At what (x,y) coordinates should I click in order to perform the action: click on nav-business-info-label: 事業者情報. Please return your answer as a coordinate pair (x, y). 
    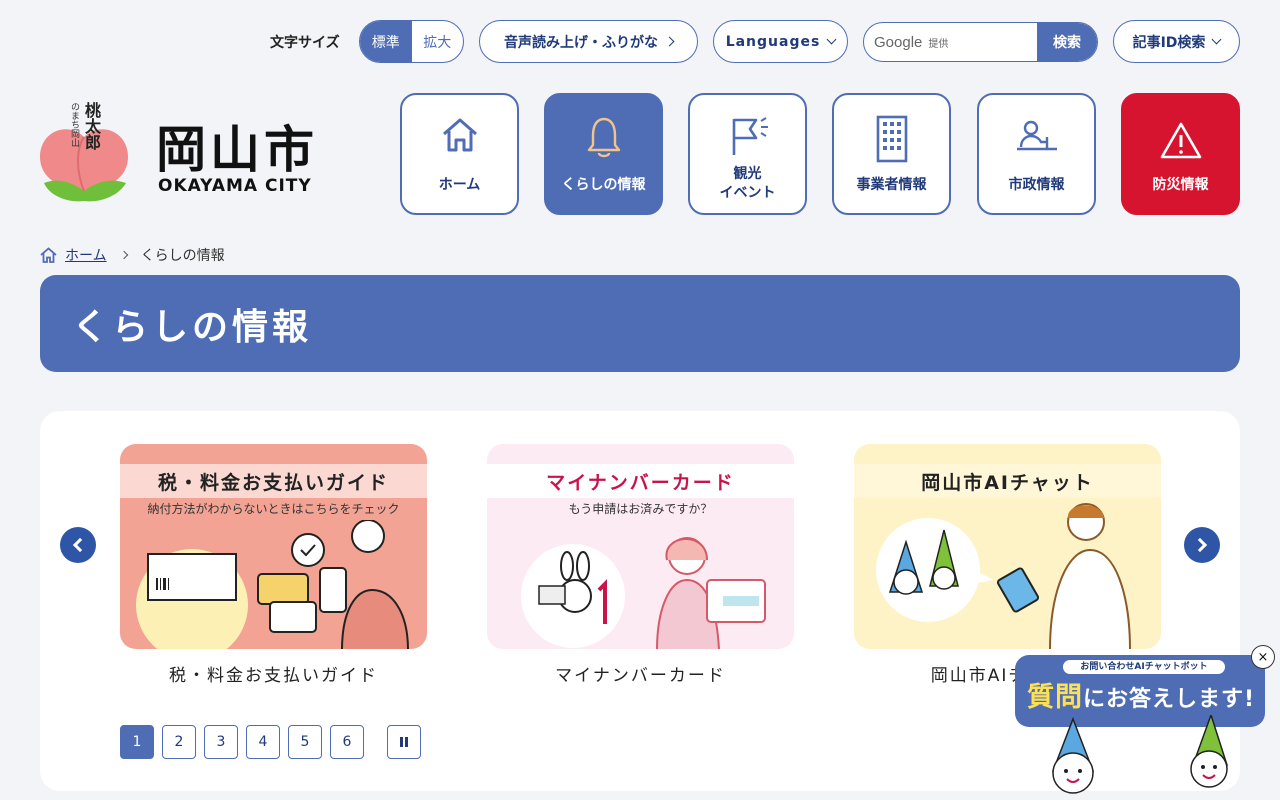
    Looking at the image, I should click on (891, 185).